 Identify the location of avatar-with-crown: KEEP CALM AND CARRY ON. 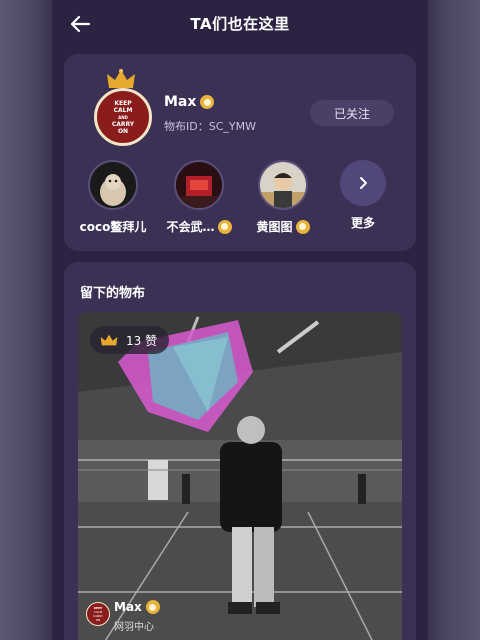
(122, 107).